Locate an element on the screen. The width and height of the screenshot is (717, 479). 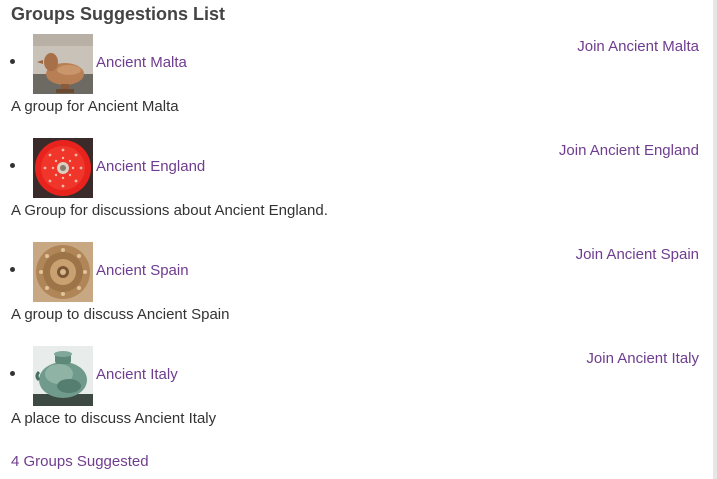
page-title: Groups Suggestions List is located at coordinates (118, 14).